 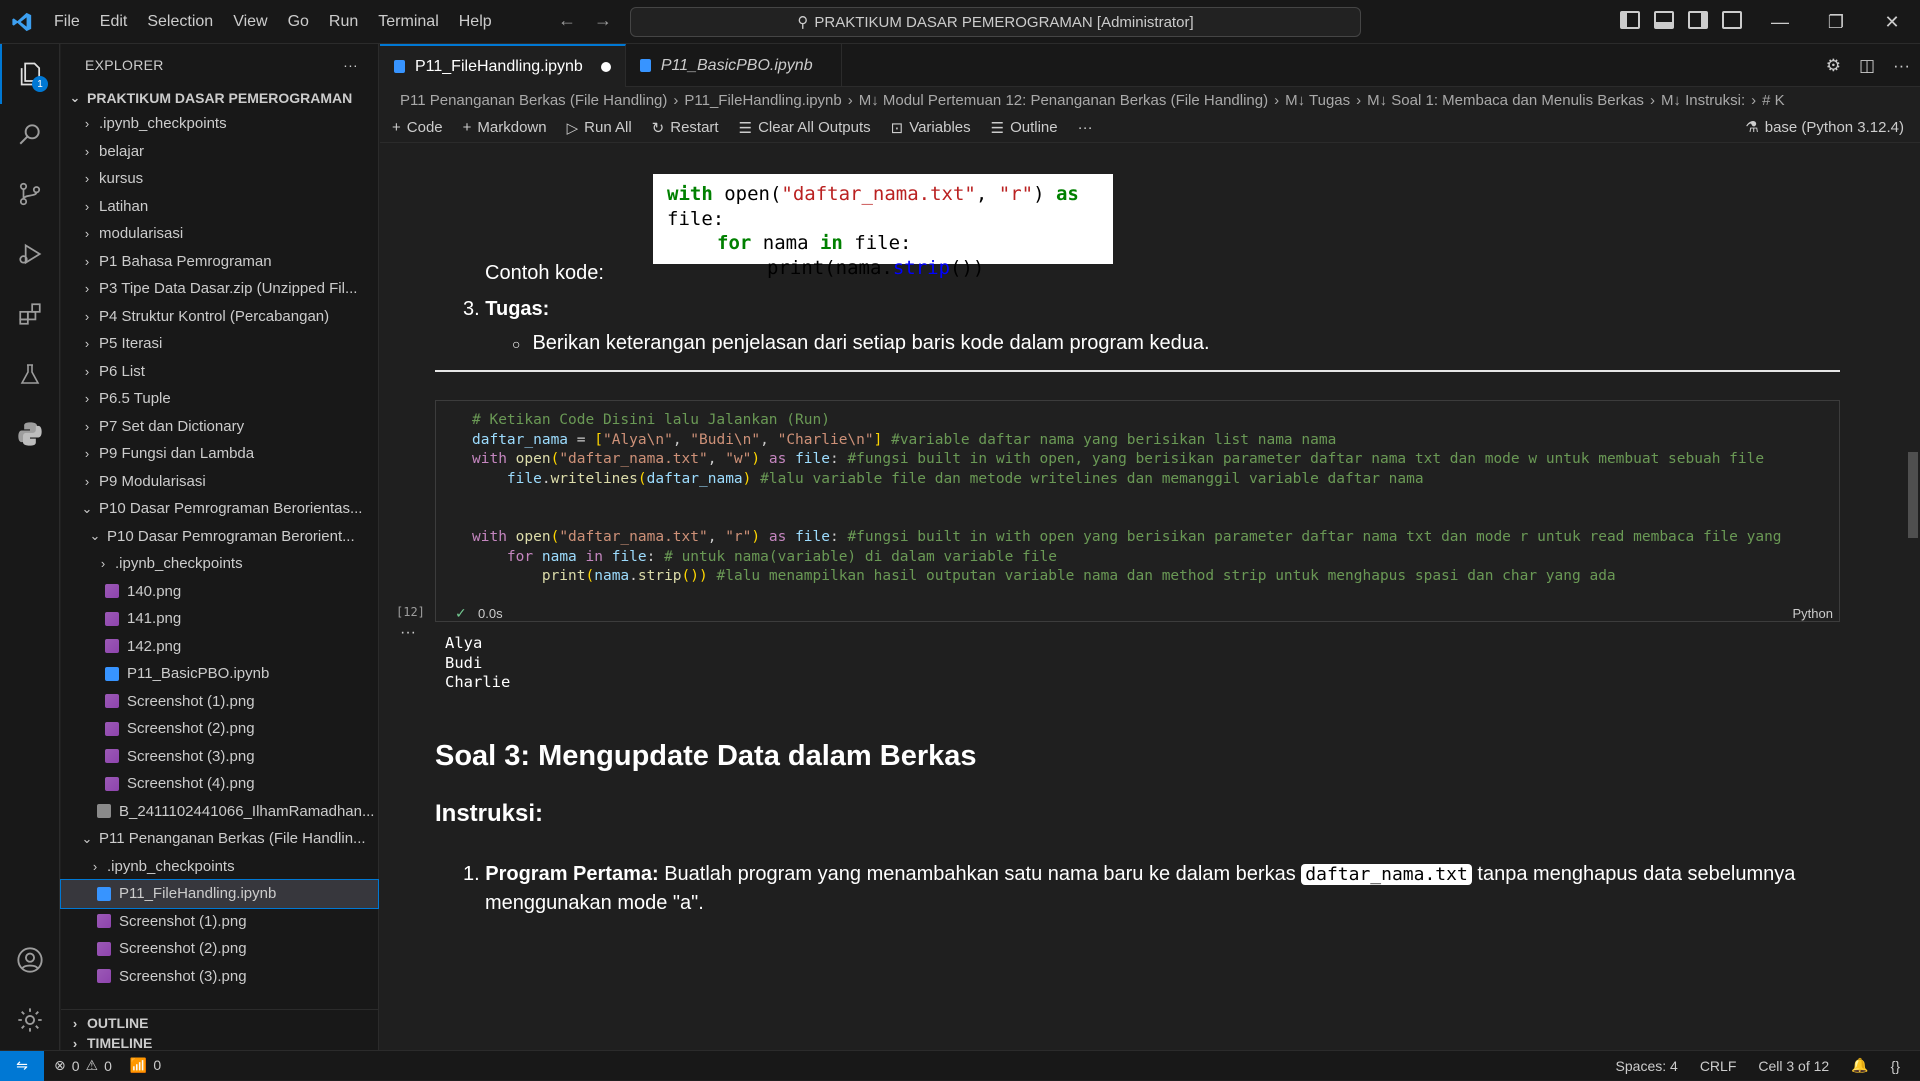 I want to click on tree-folder: › P6.5 Tuple, so click(x=219, y=399).